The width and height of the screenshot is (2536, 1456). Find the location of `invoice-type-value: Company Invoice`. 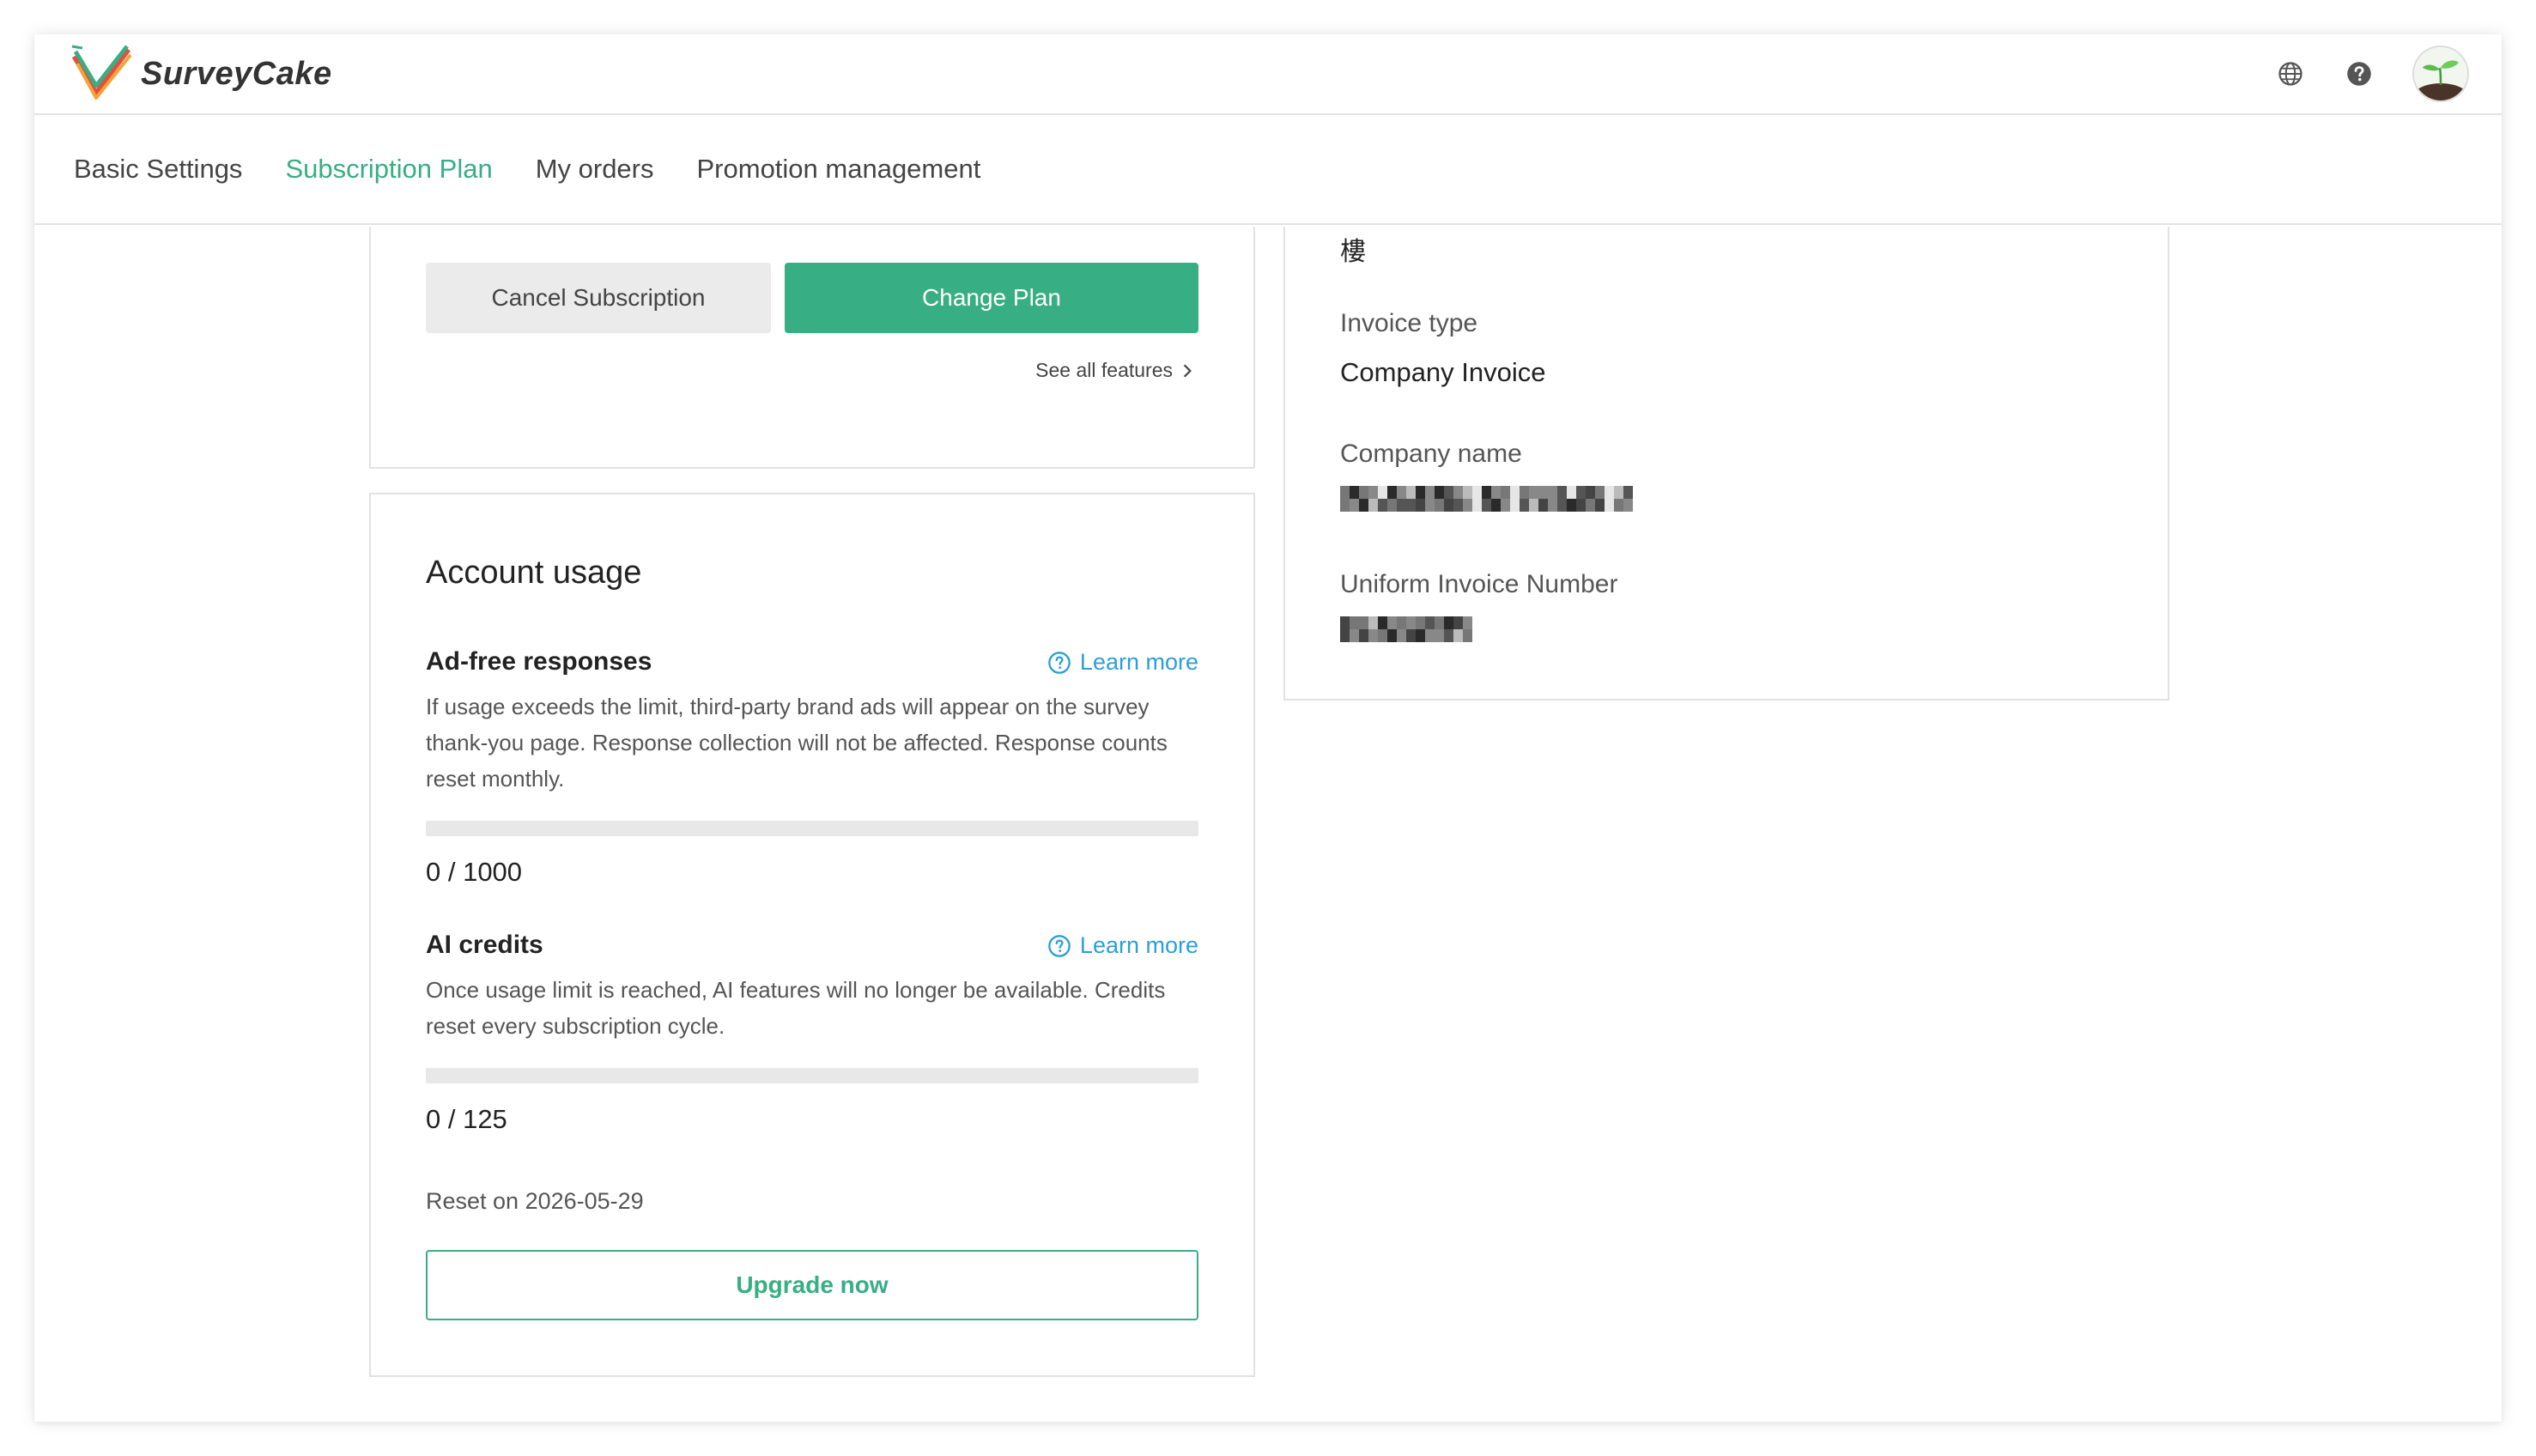

invoice-type-value: Company Invoice is located at coordinates (1443, 372).